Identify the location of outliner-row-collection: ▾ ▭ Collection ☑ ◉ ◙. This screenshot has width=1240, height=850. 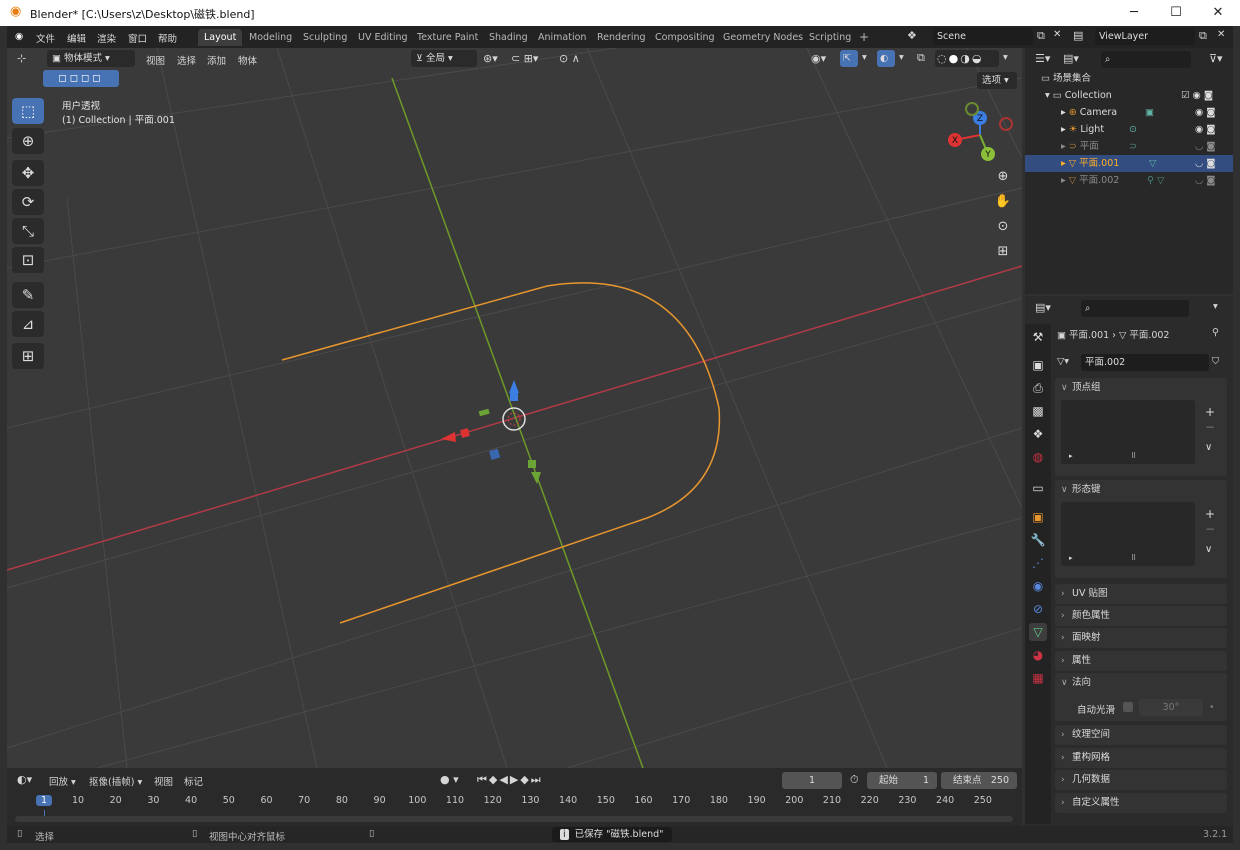
(1129, 95).